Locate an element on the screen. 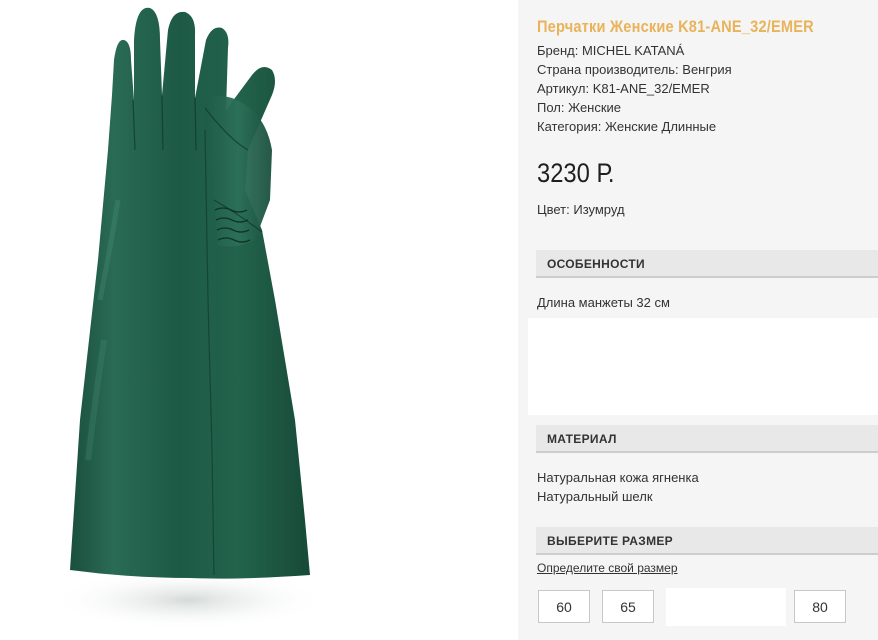  size-option-60: 60 is located at coordinates (564, 606).